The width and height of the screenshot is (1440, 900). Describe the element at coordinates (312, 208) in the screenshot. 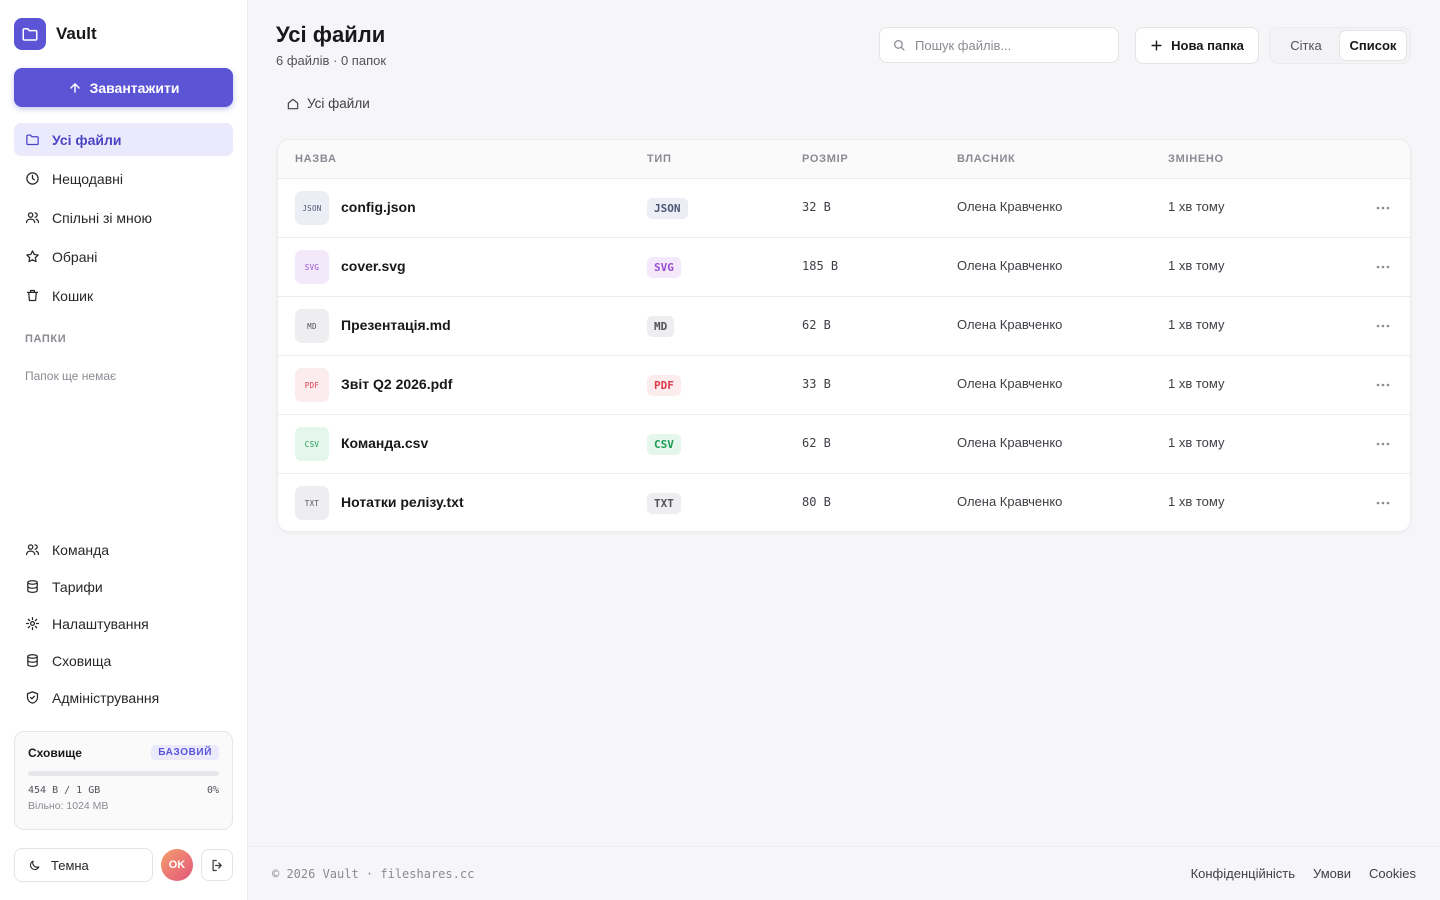

I see `file-type-icon: JSON` at that location.